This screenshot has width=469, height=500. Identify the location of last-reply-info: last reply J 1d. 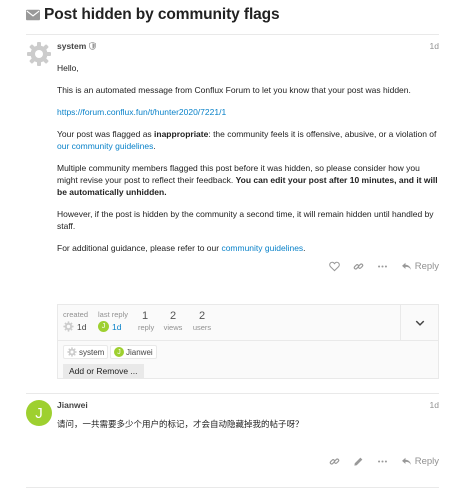
(113, 321).